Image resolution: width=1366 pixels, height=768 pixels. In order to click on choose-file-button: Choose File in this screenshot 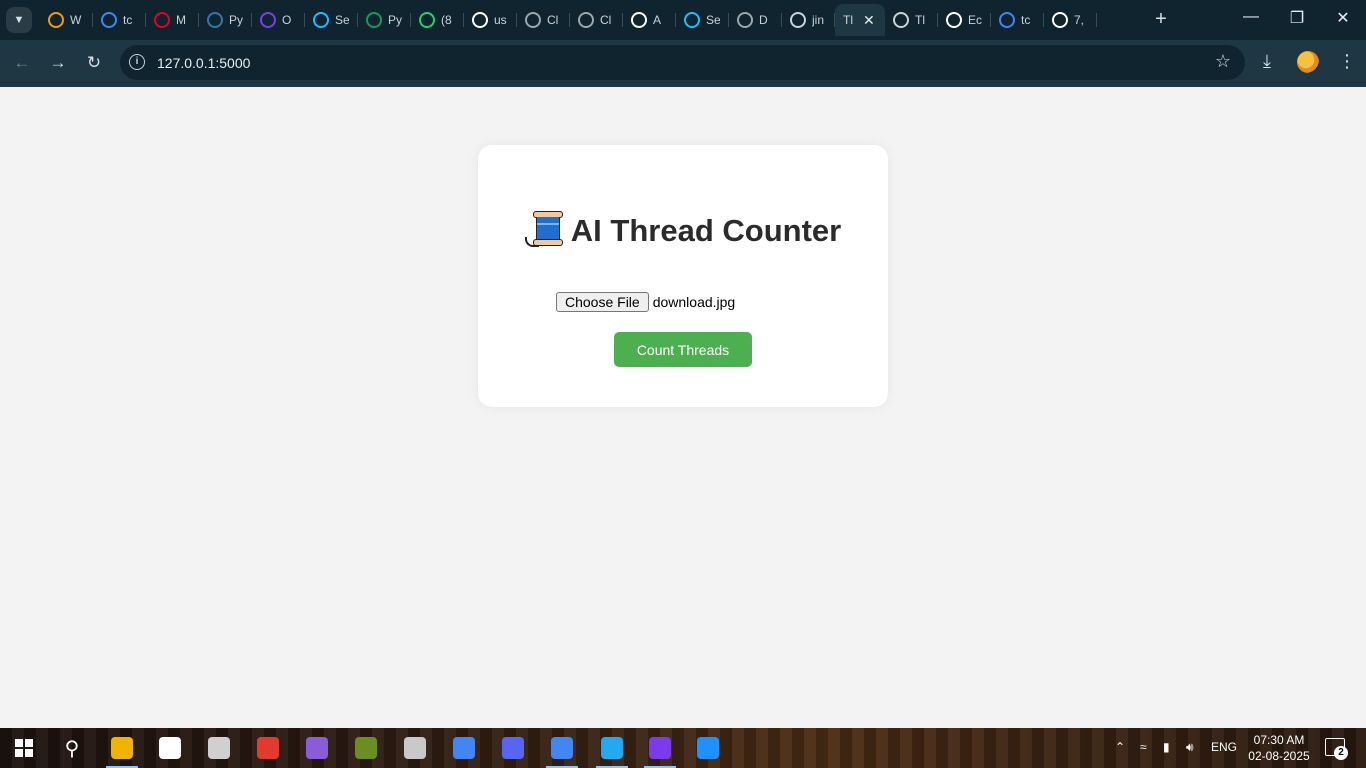, I will do `click(602, 302)`.